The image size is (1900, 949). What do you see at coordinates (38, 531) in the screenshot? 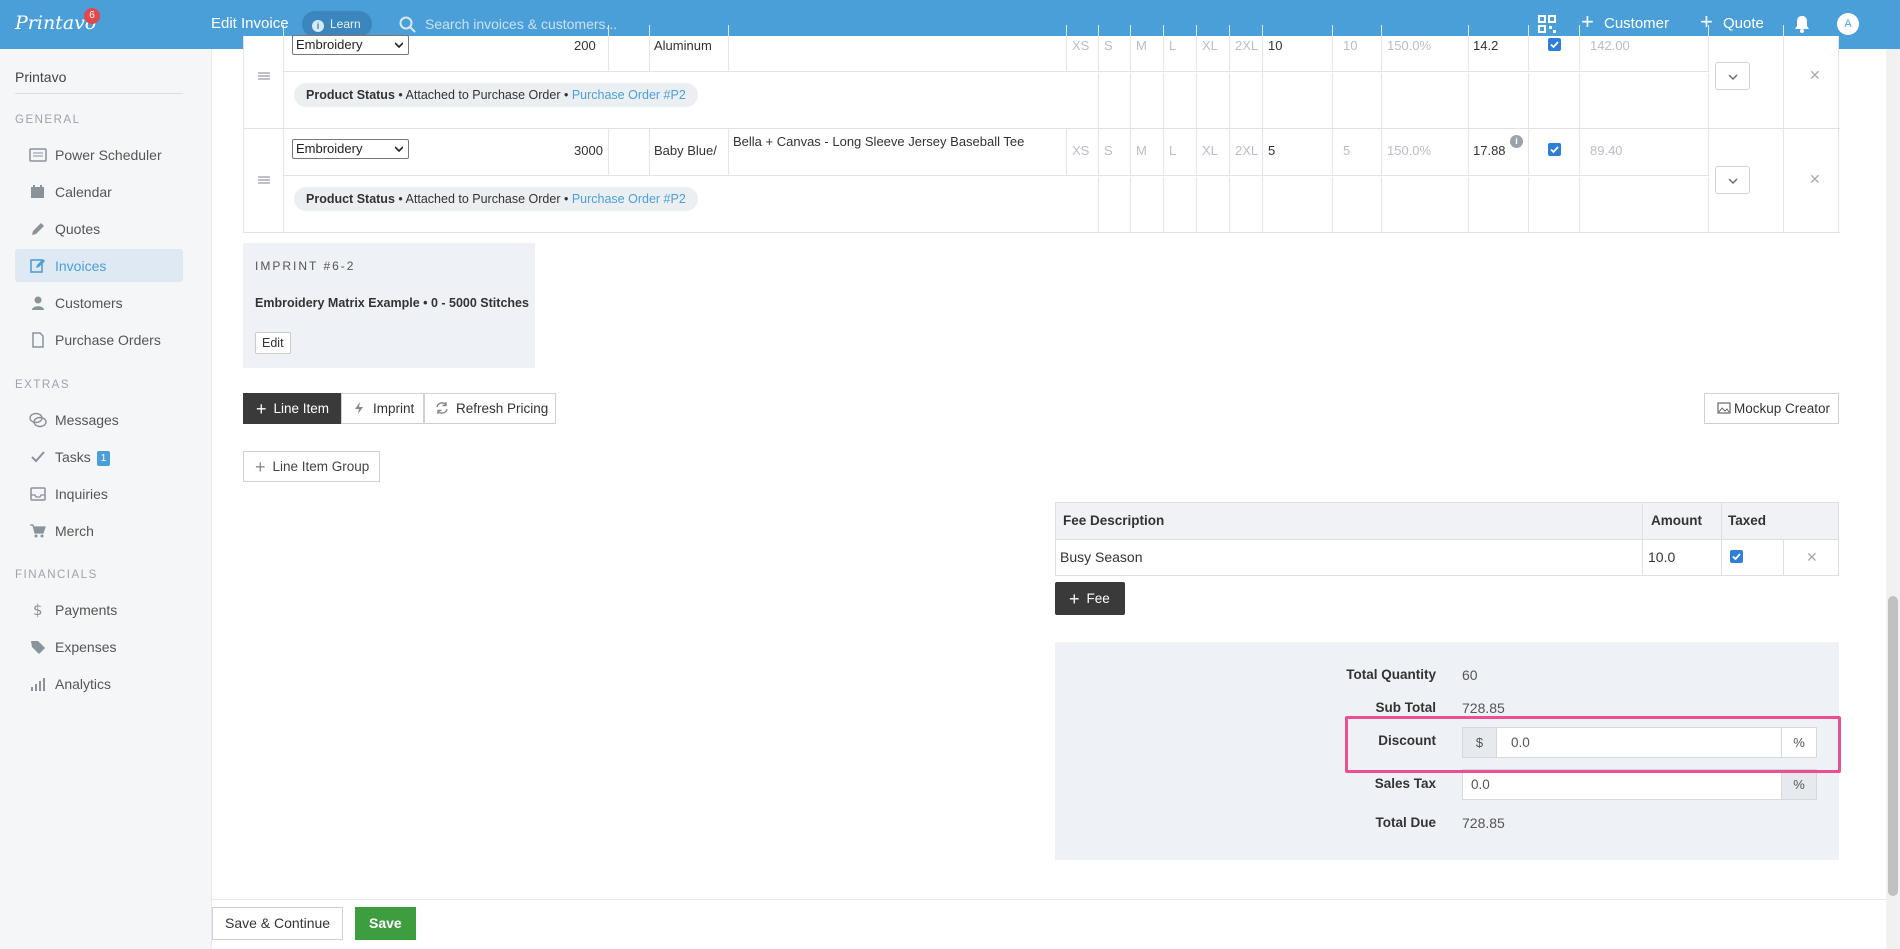
I see `cart-icon` at bounding box center [38, 531].